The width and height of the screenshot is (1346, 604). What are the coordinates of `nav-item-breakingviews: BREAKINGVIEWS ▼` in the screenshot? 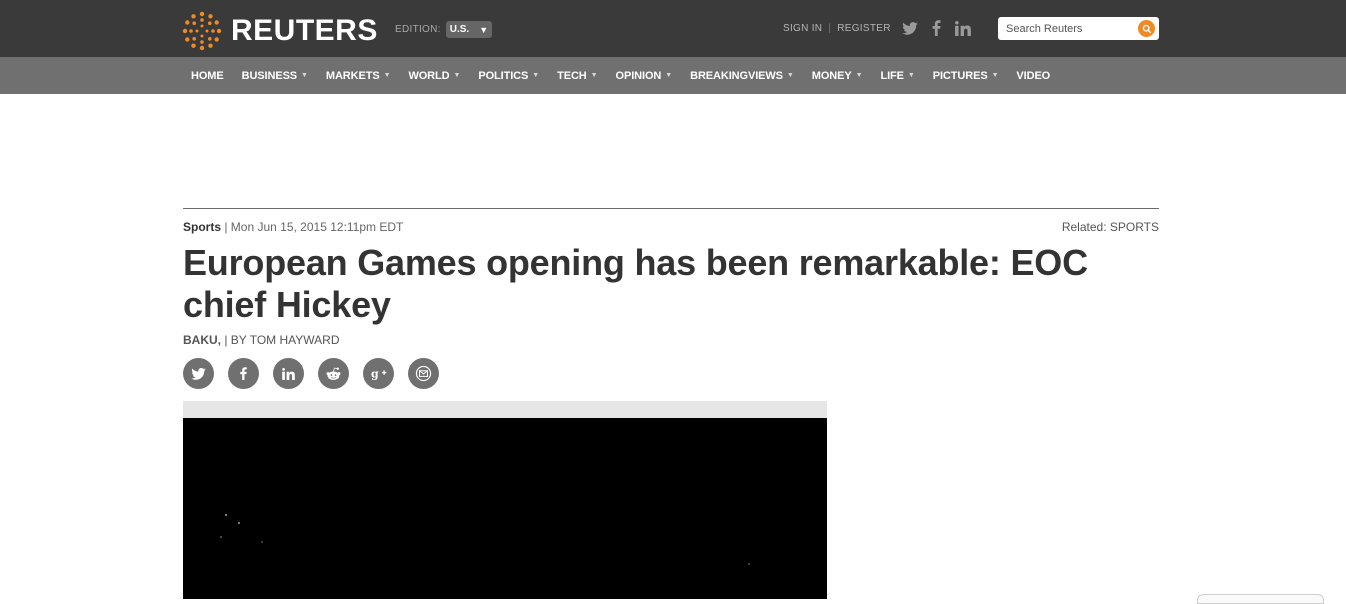 It's located at (742, 76).